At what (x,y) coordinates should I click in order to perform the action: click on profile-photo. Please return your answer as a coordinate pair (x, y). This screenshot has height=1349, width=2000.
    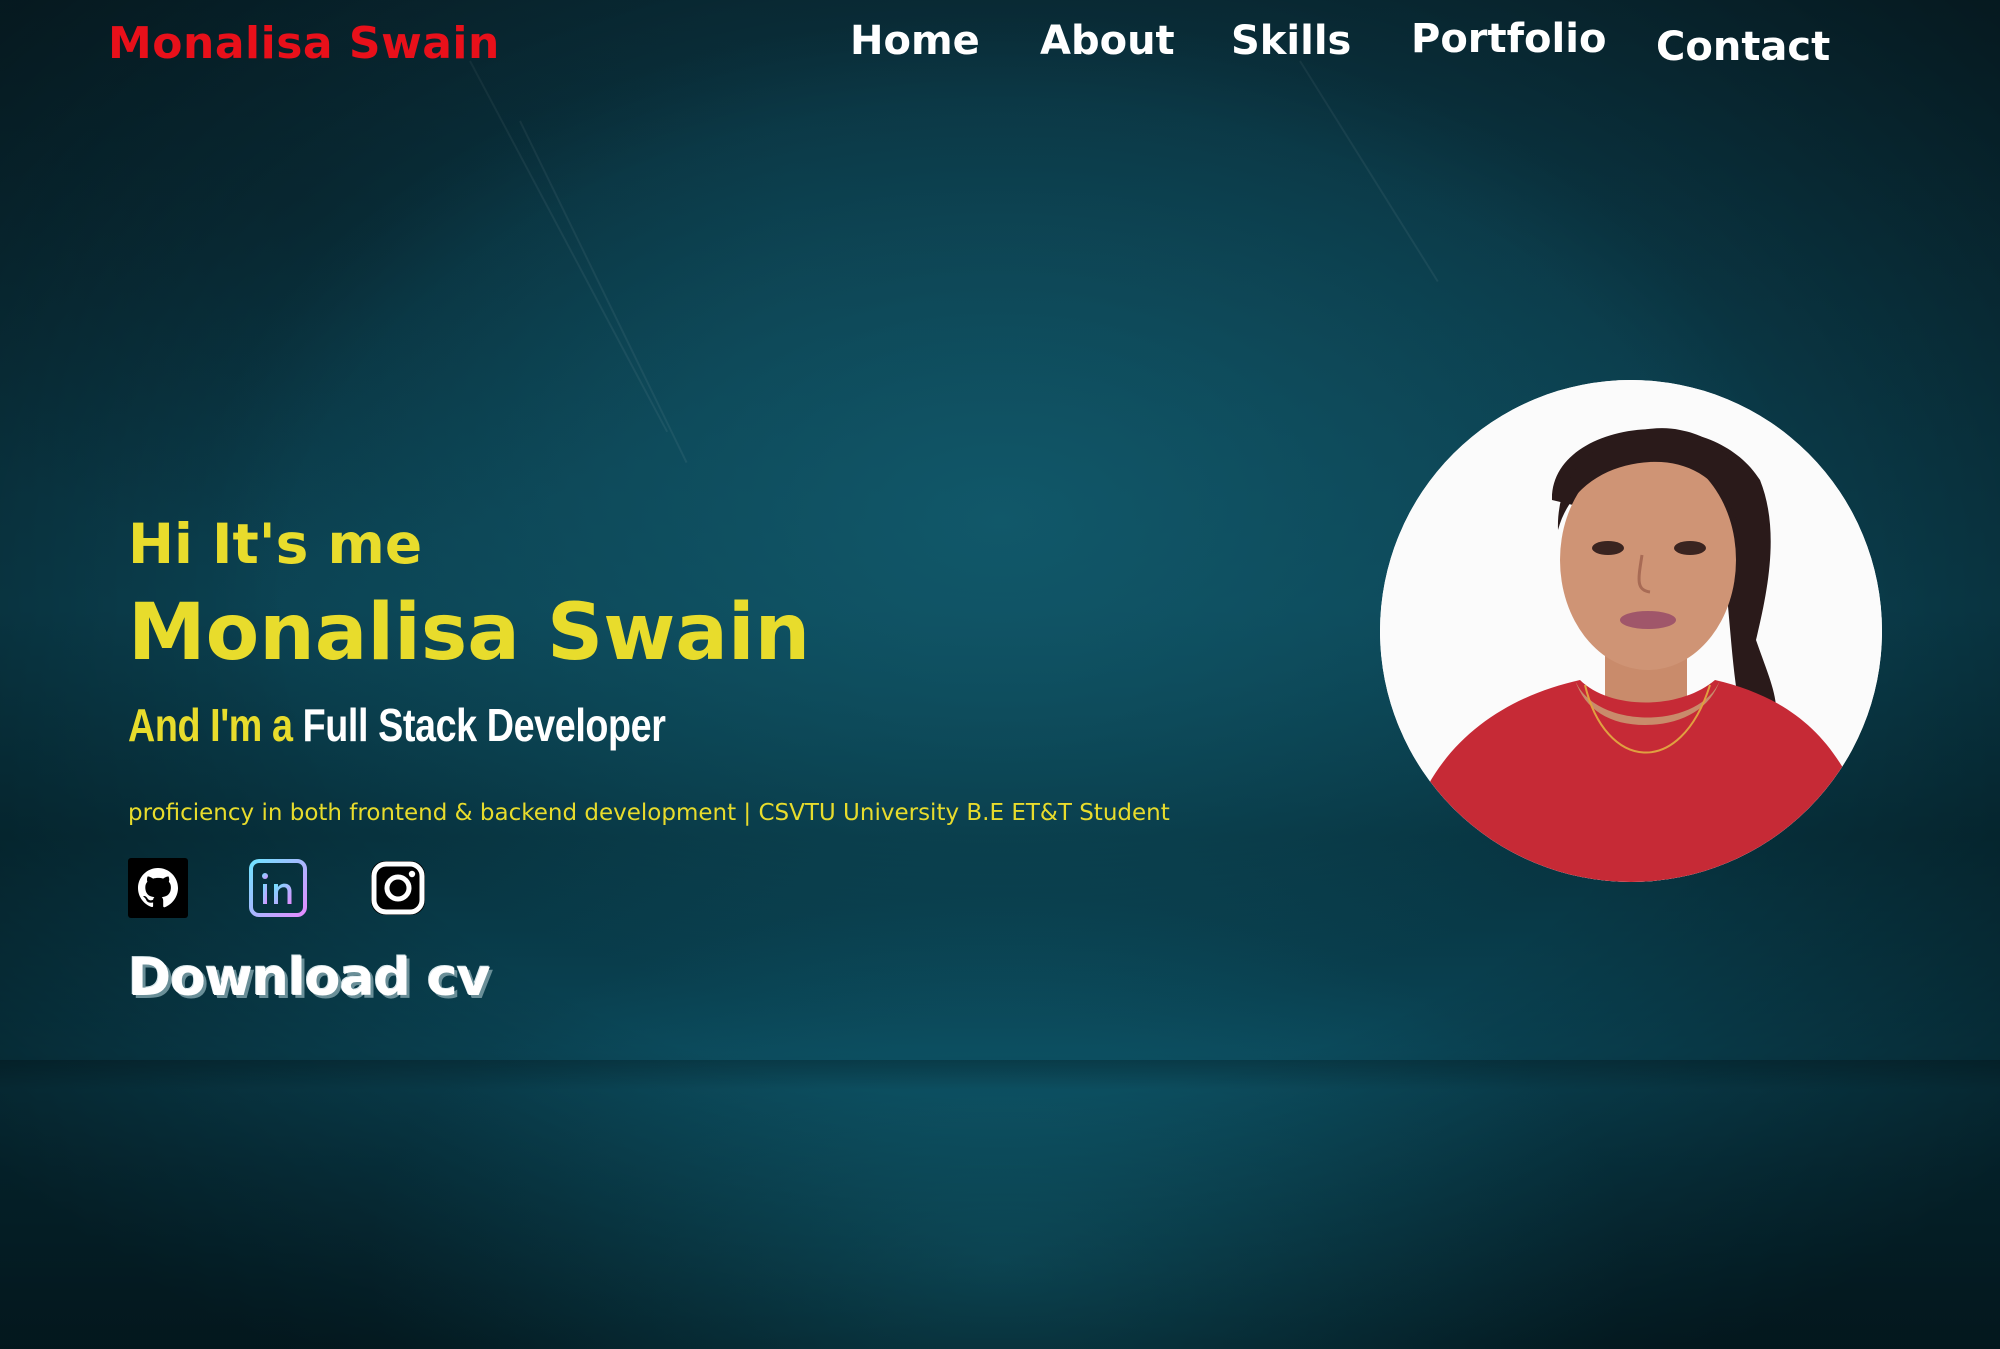
    Looking at the image, I should click on (1631, 631).